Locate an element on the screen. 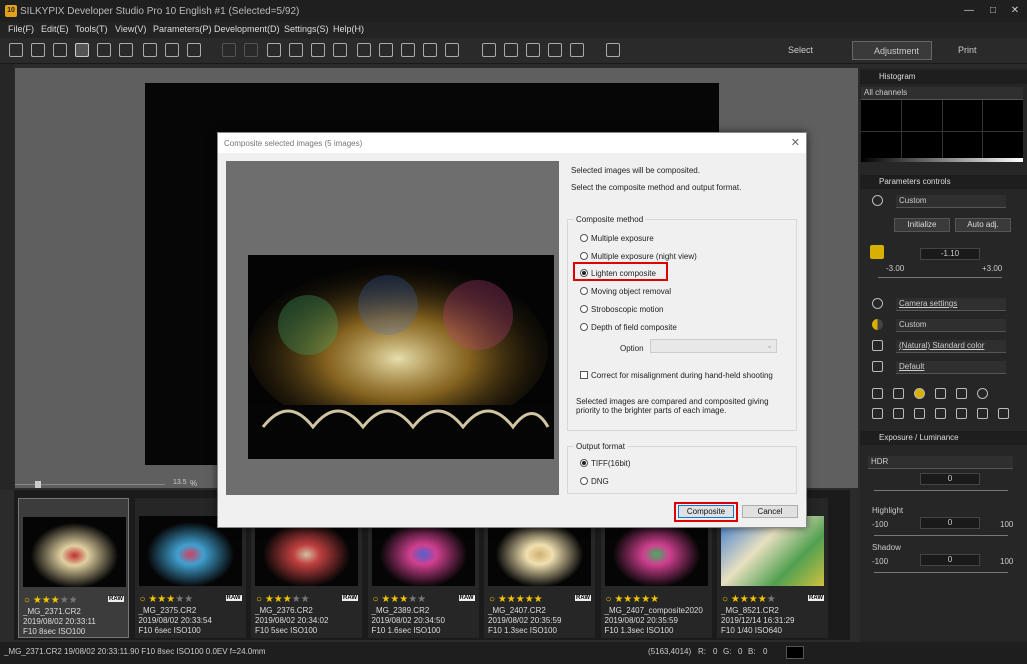  dialog-close-icon: ✕ is located at coordinates (795, 142).